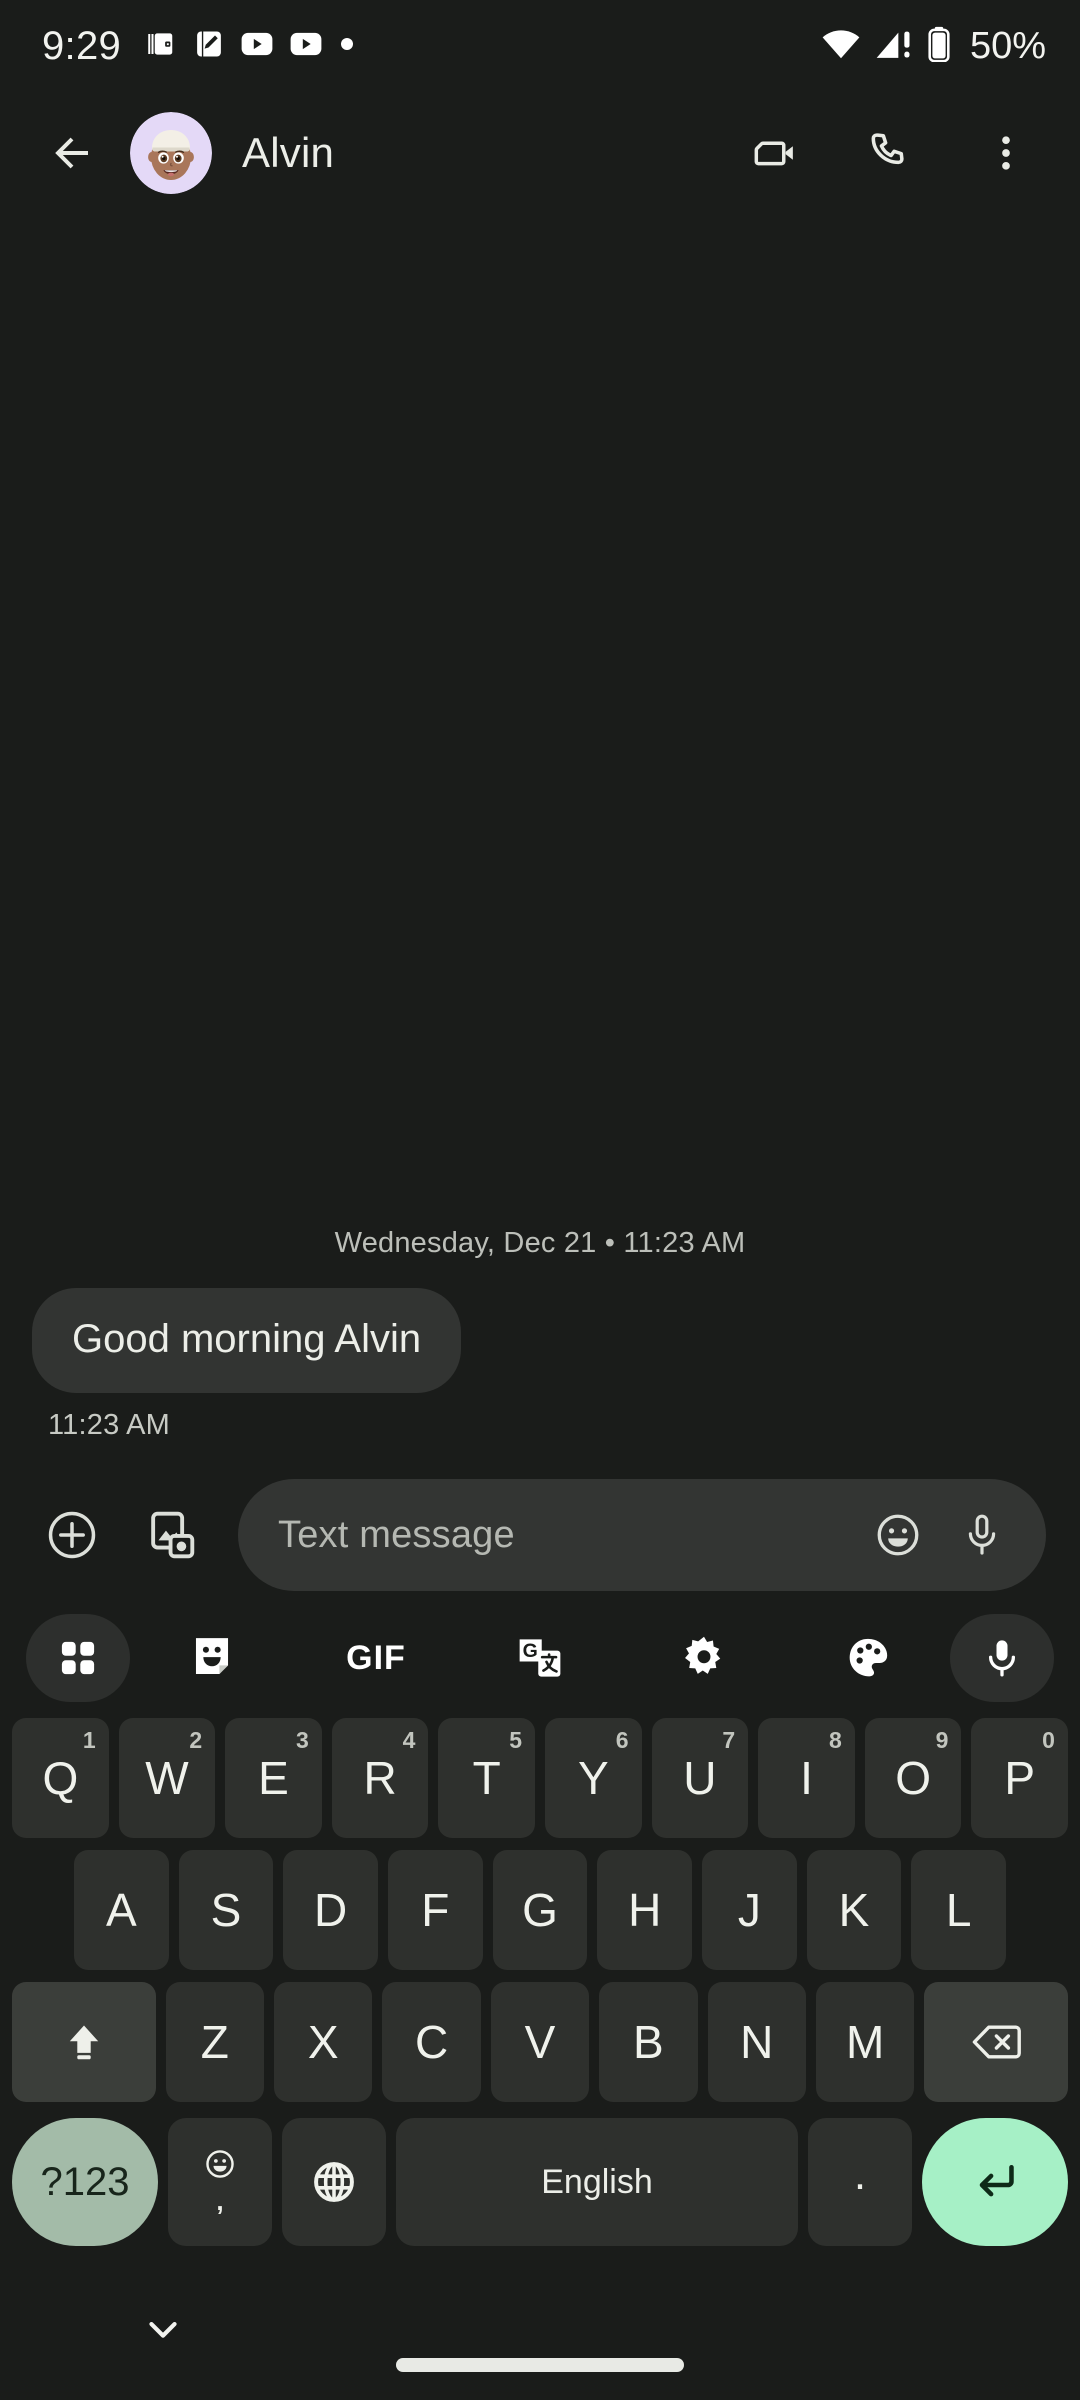  I want to click on globe-language-icon, so click(334, 2182).